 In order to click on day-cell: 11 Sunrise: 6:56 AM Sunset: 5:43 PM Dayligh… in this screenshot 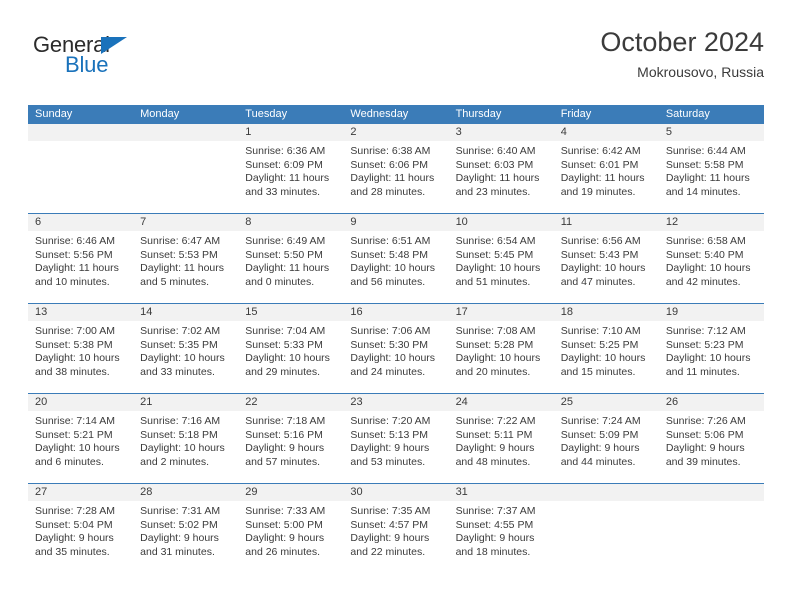, I will do `click(606, 258)`.